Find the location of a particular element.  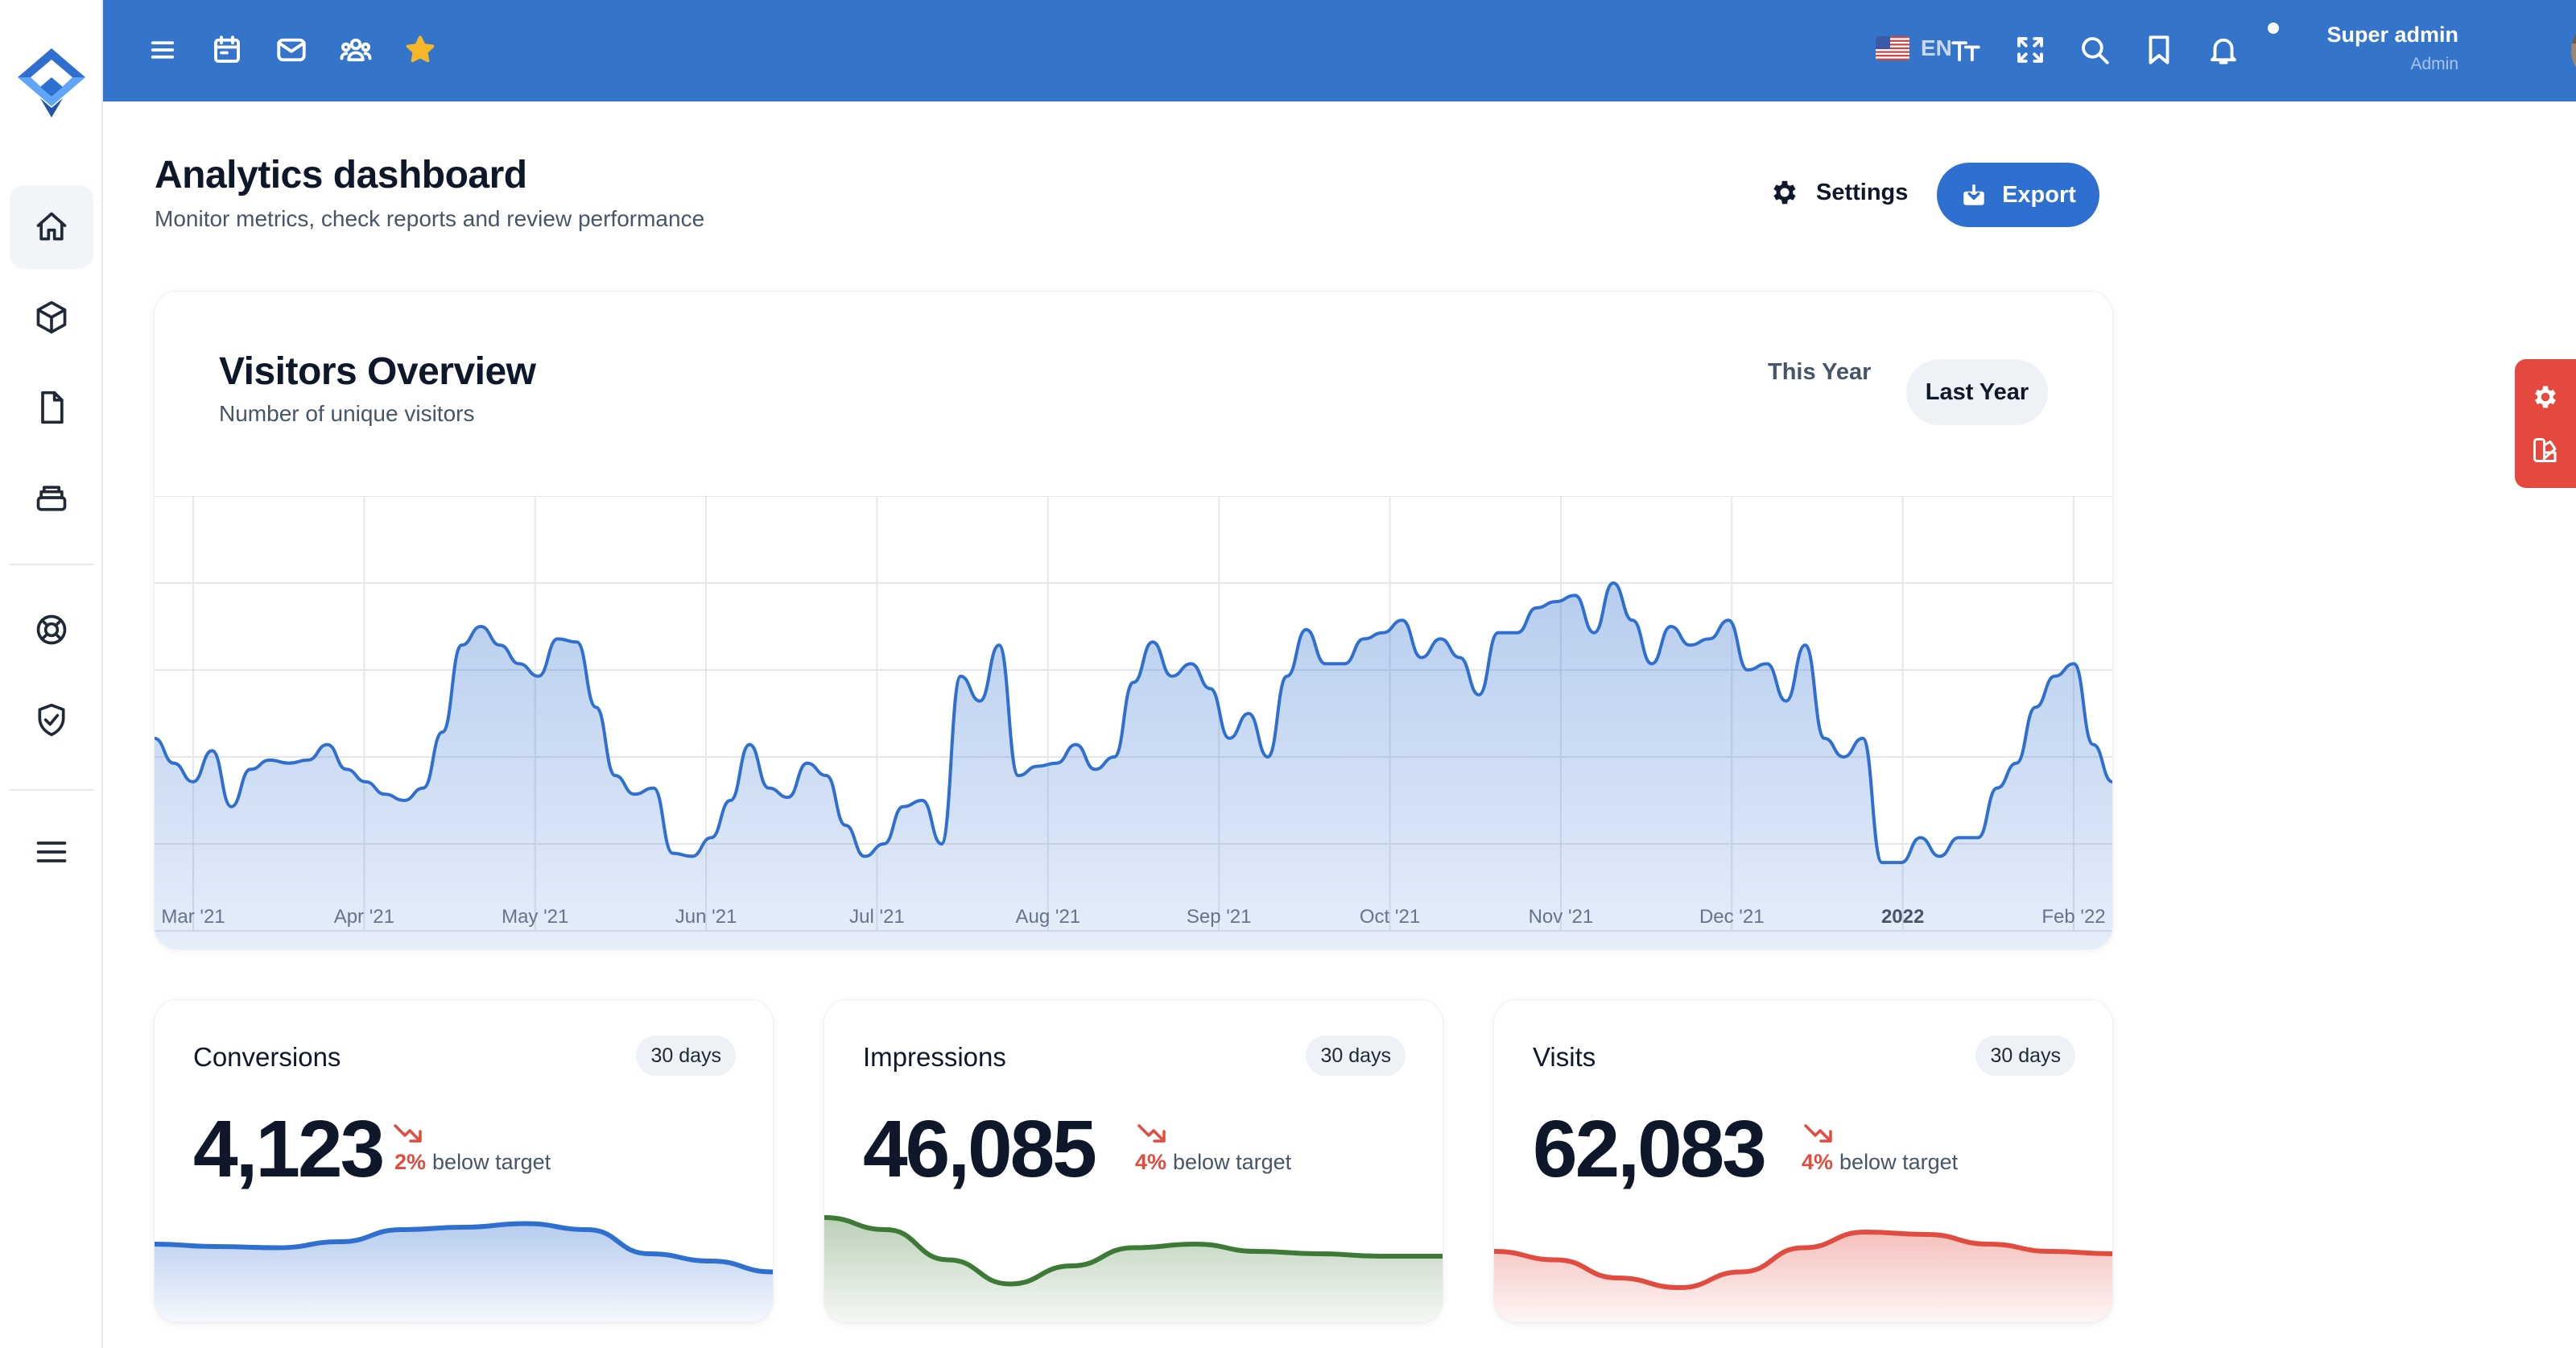

x-tick-label: Sep '21 is located at coordinates (1219, 917).